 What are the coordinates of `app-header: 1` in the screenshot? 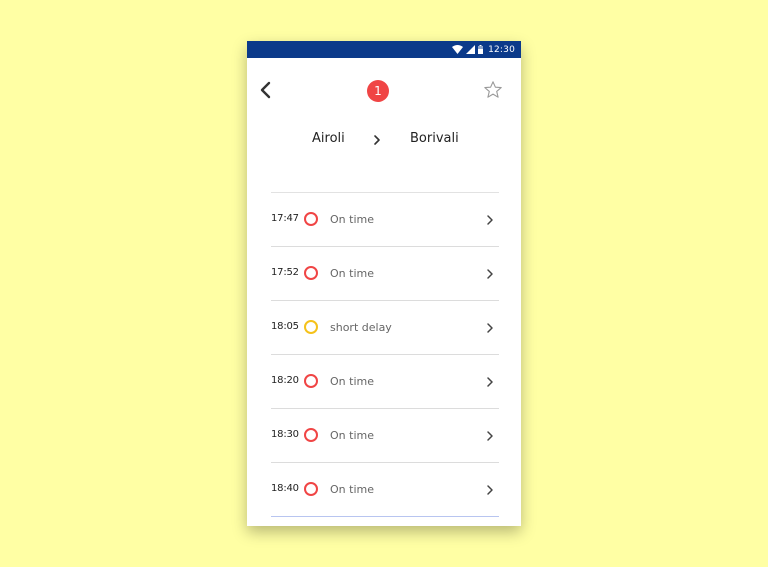 It's located at (384, 91).